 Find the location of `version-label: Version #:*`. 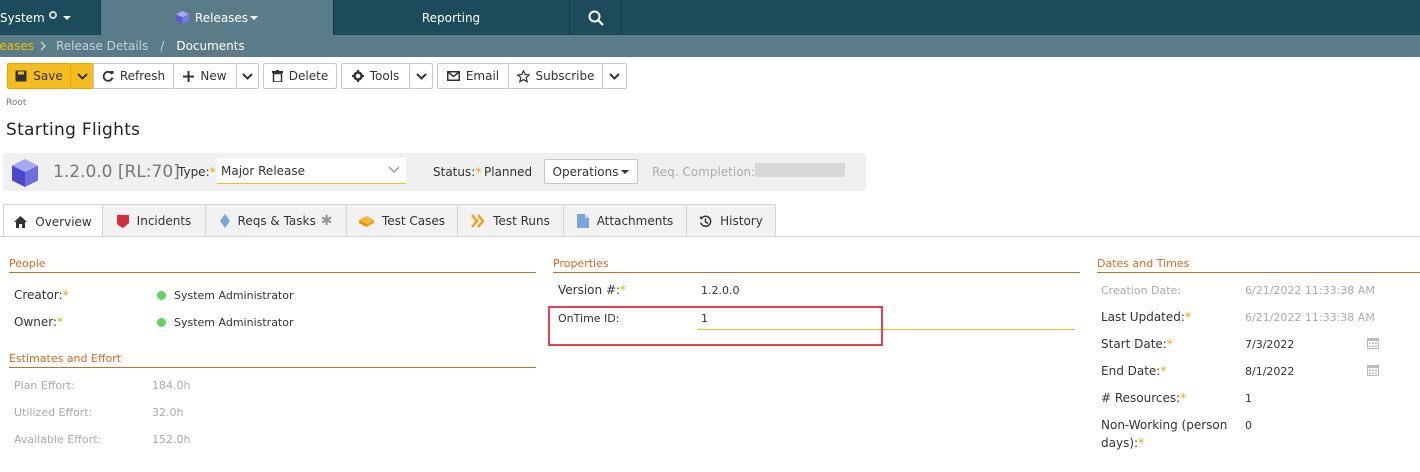

version-label: Version #:* is located at coordinates (592, 290).